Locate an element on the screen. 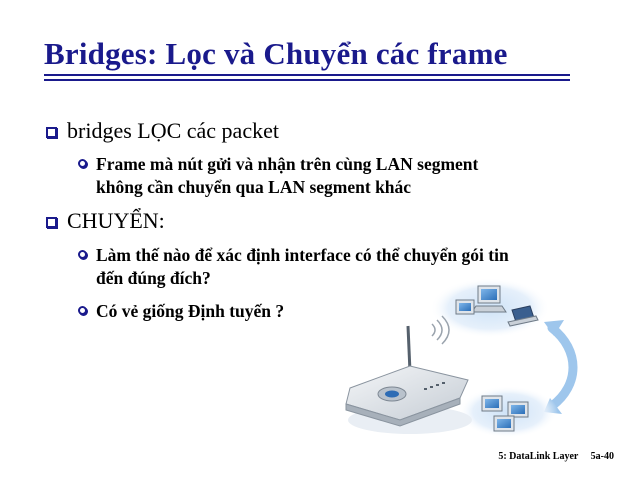 Image resolution: width=640 pixels, height=480 pixels. bullet-filter: bridges LỌC các packet is located at coordinates (162, 131).